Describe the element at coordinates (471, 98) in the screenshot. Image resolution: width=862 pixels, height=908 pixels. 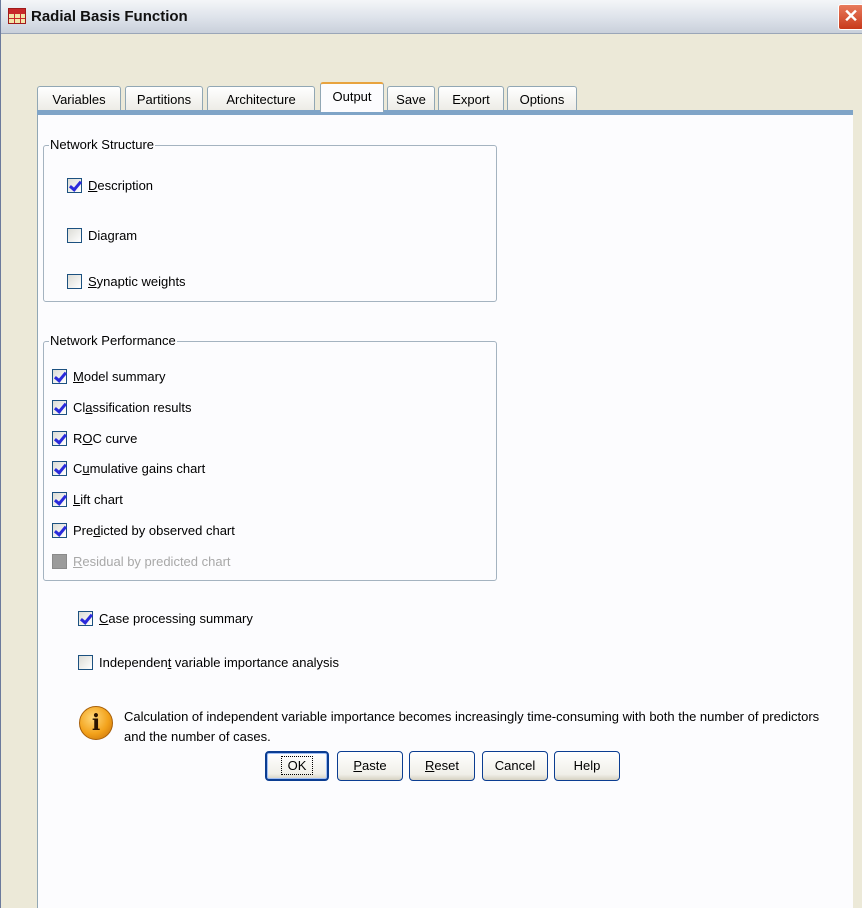
I see `tab-export: Export` at that location.